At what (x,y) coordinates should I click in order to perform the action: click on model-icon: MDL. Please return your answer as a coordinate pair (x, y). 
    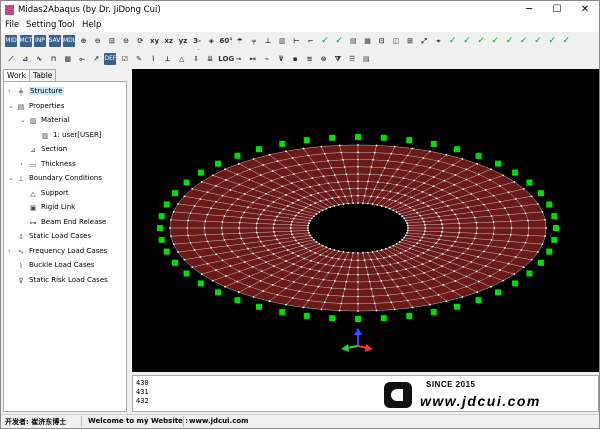
    Looking at the image, I should click on (69, 41).